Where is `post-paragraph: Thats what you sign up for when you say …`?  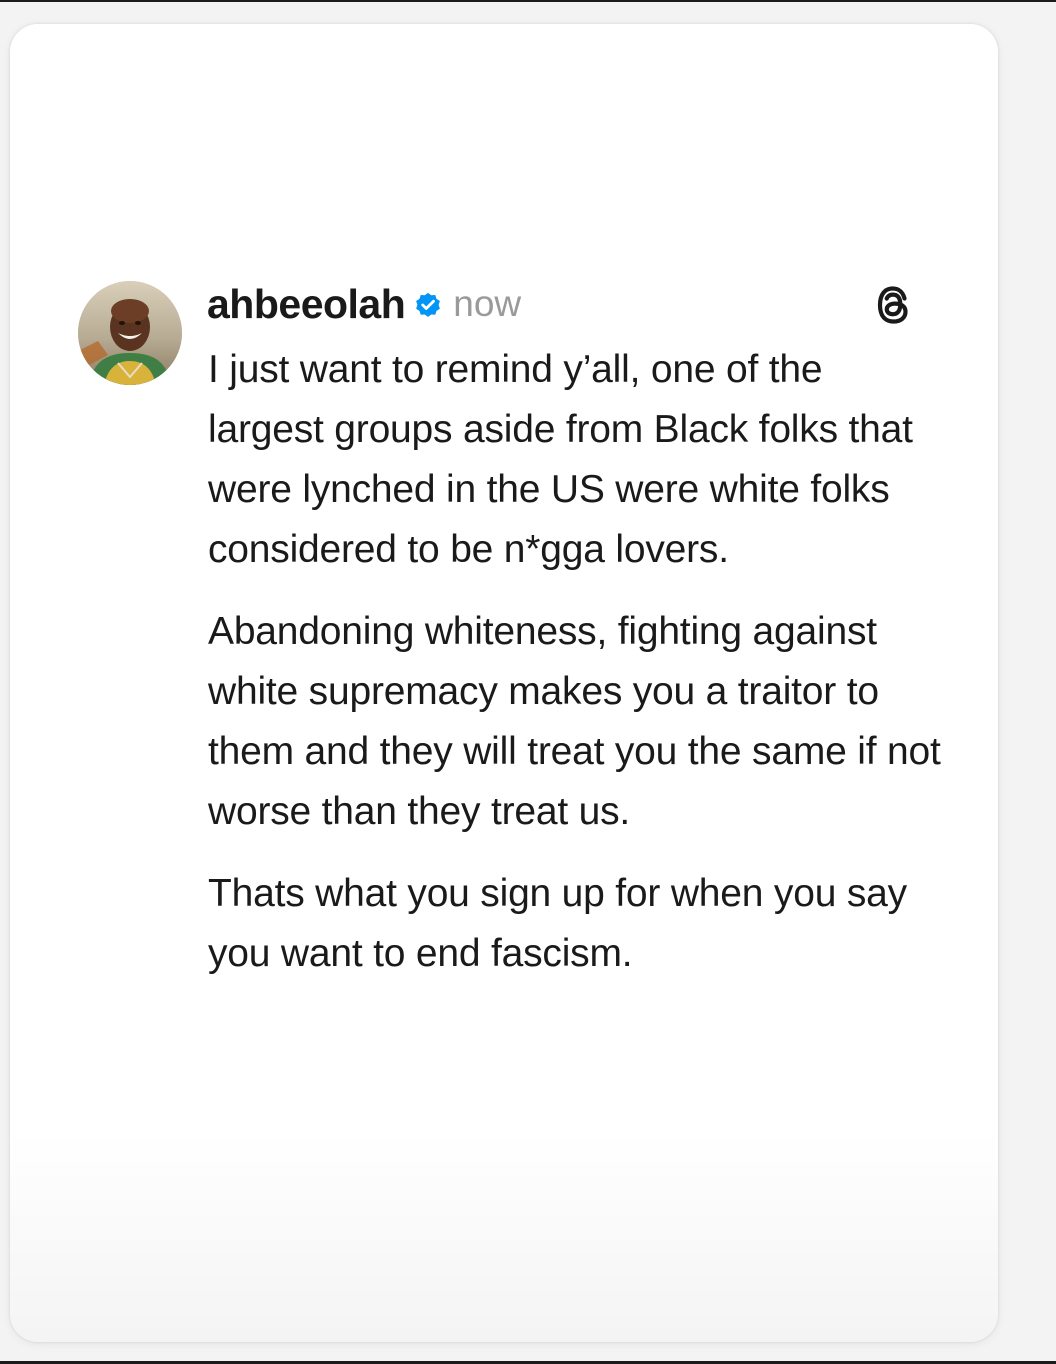 post-paragraph: Thats what you sign up for when you say … is located at coordinates (557, 923).